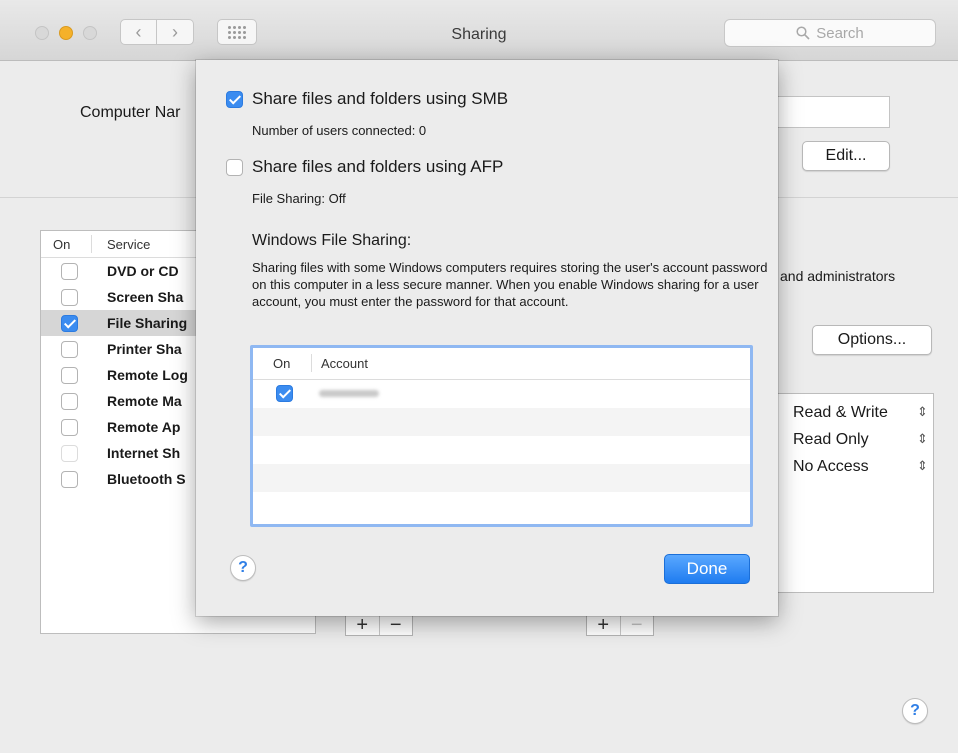  I want to click on smb-label: Share files and folders using SMB, so click(380, 98).